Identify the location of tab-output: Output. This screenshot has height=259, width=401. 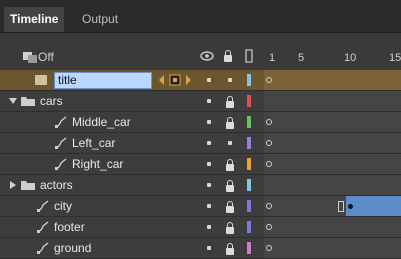
(100, 19).